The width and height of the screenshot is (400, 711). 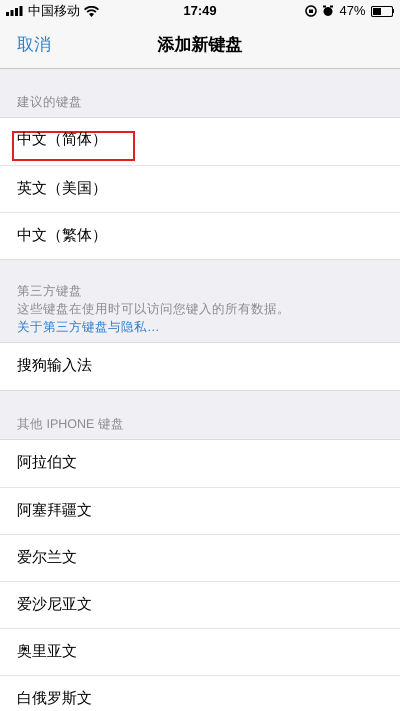 What do you see at coordinates (47, 652) in the screenshot?
I see `keyboard-name: 奥里亚文` at bounding box center [47, 652].